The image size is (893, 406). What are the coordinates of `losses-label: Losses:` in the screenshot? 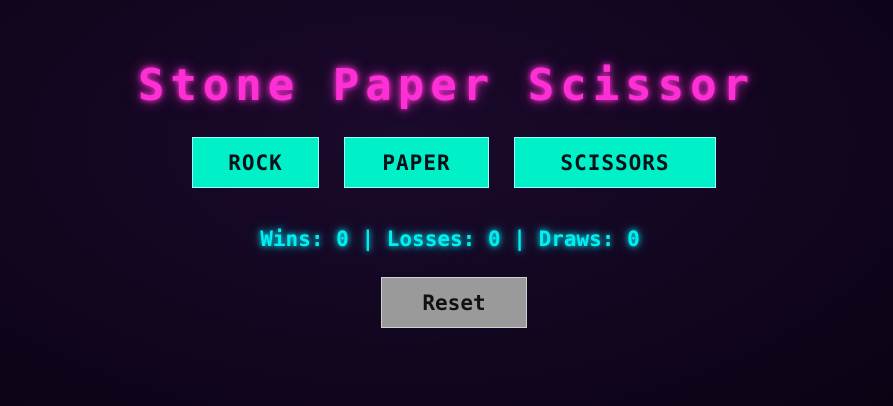 It's located at (431, 239).